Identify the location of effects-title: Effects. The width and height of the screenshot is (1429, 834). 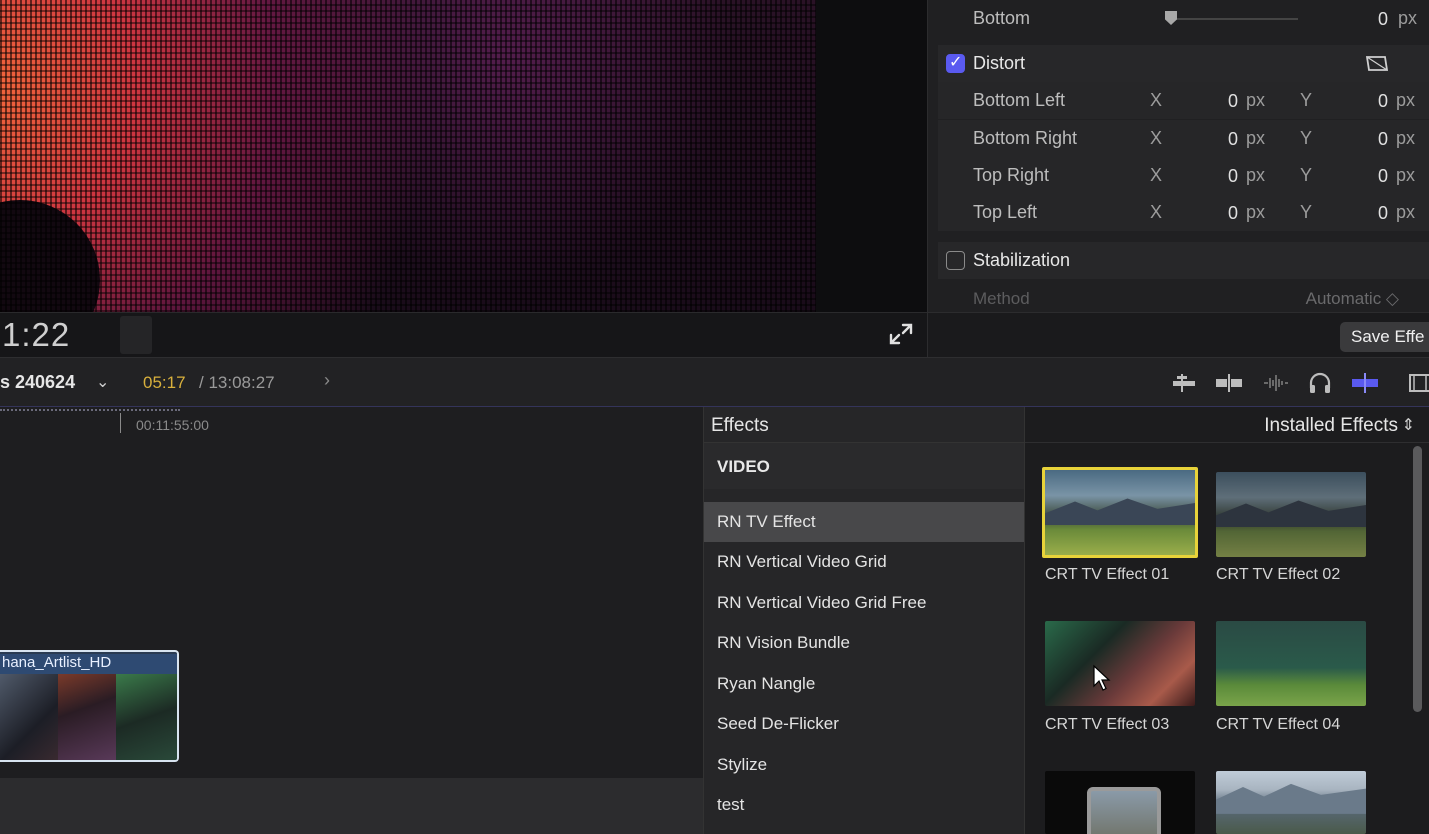
(740, 425).